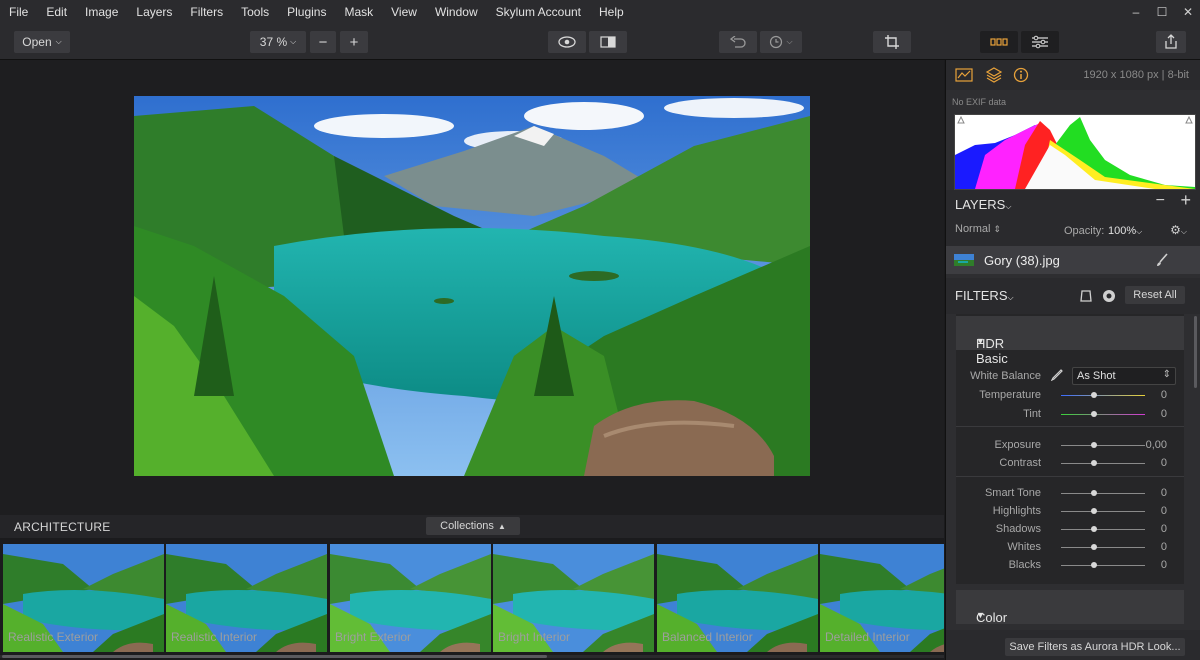 This screenshot has height=660, width=1200. I want to click on add-layer-button: +, so click(1185, 200).